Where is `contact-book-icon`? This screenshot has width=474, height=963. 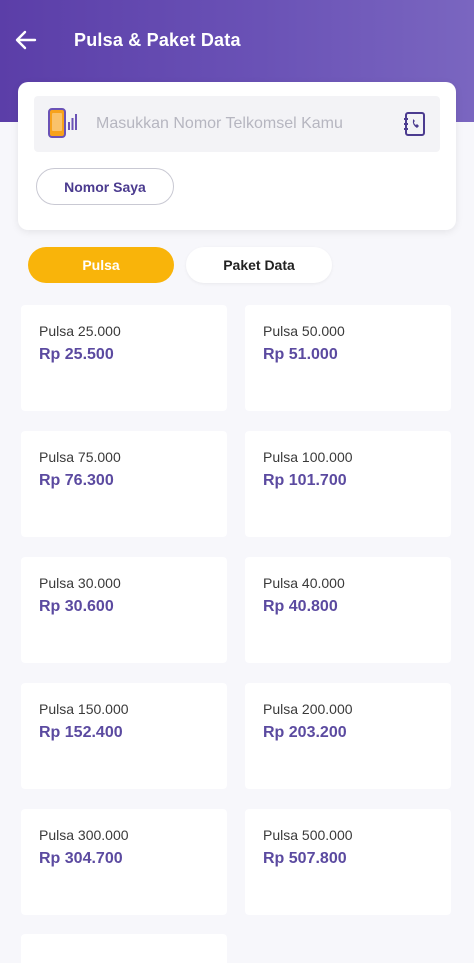 contact-book-icon is located at coordinates (415, 124).